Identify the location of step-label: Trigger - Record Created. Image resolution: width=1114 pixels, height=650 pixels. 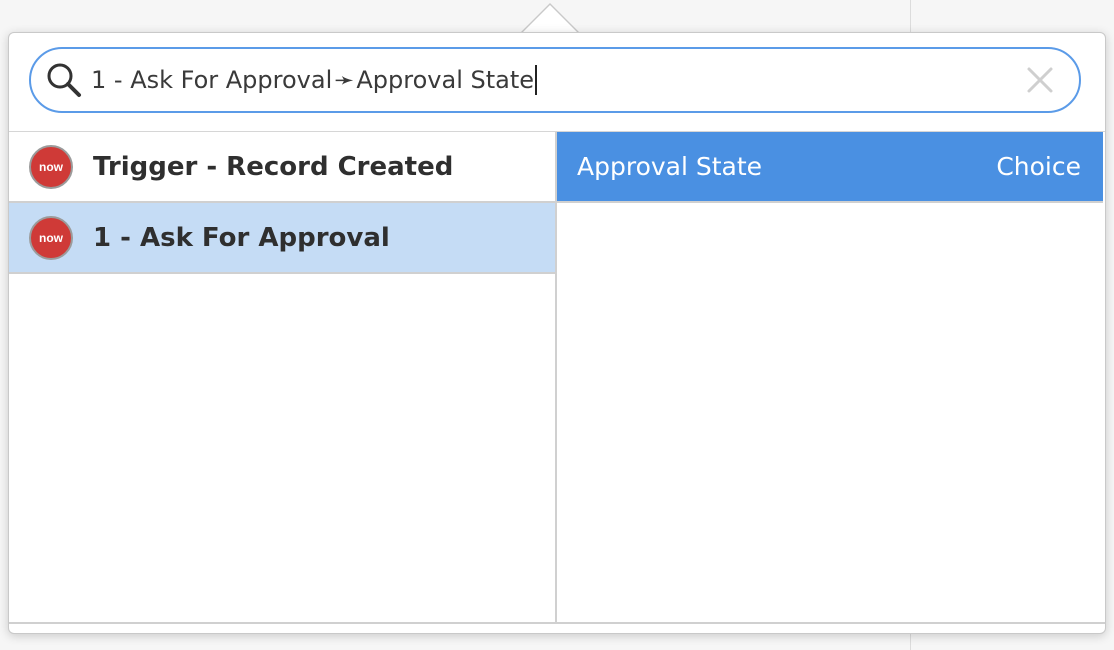
(273, 166).